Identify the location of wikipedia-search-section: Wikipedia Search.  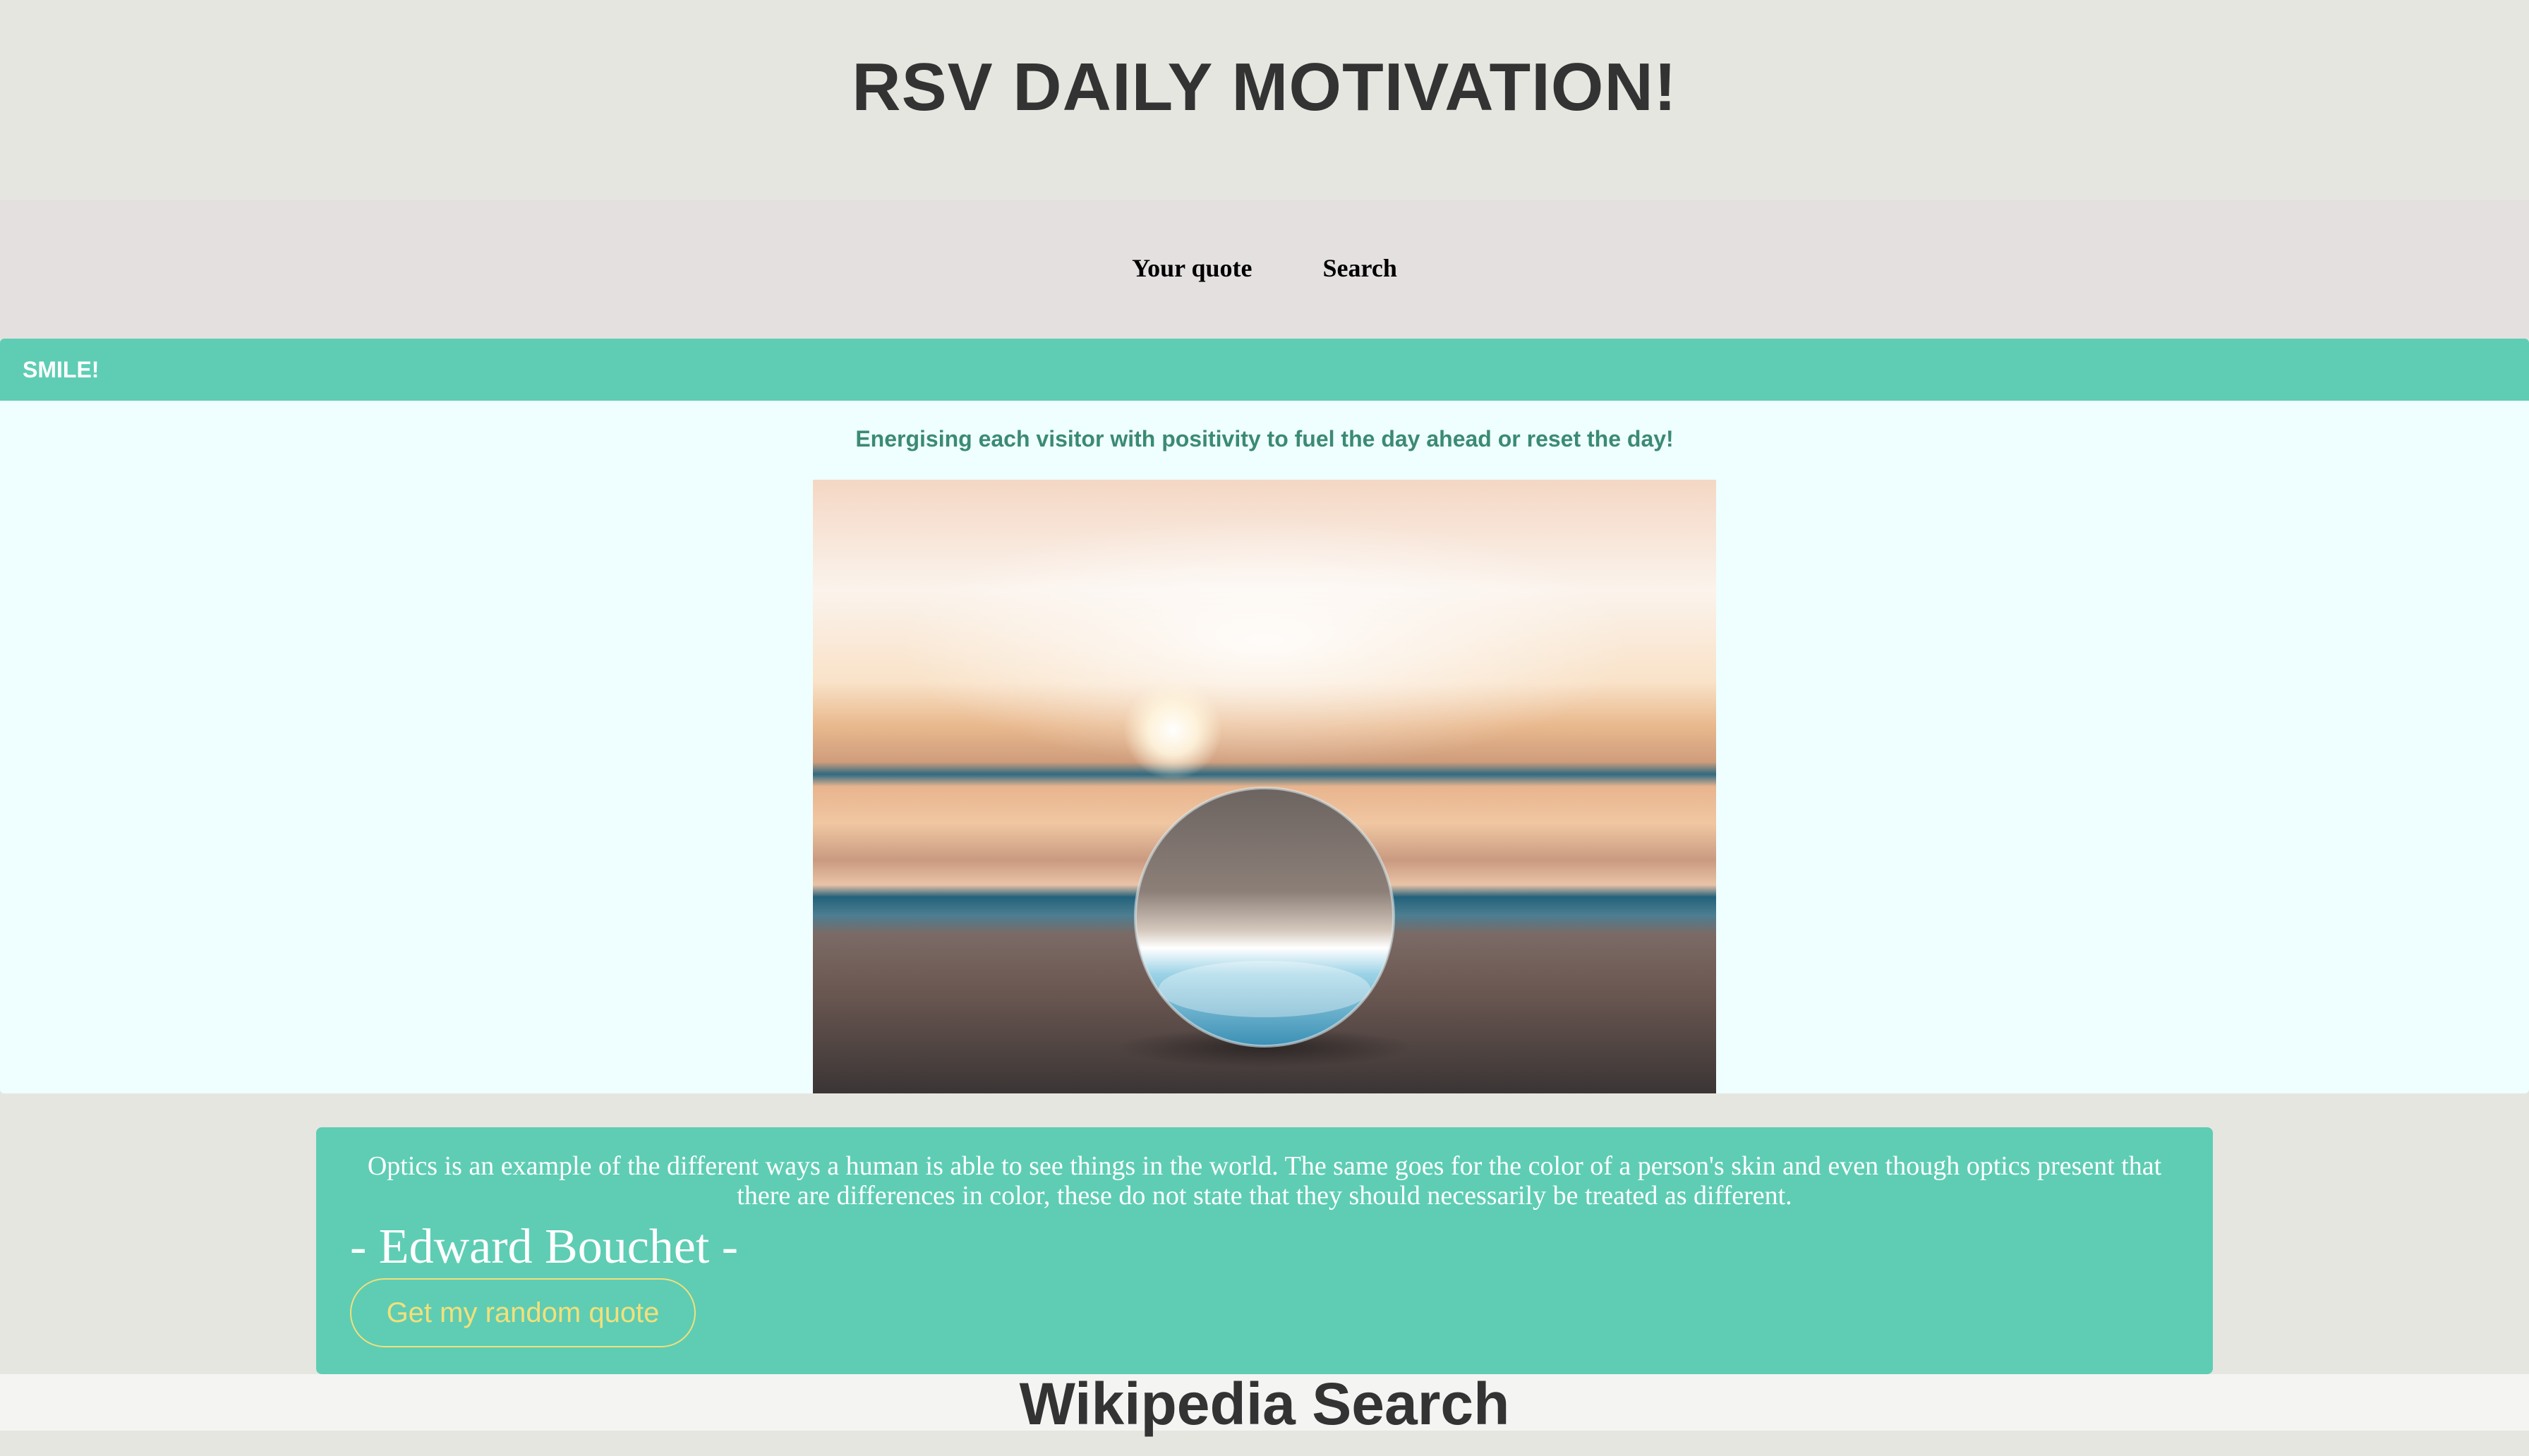
(1264, 1404).